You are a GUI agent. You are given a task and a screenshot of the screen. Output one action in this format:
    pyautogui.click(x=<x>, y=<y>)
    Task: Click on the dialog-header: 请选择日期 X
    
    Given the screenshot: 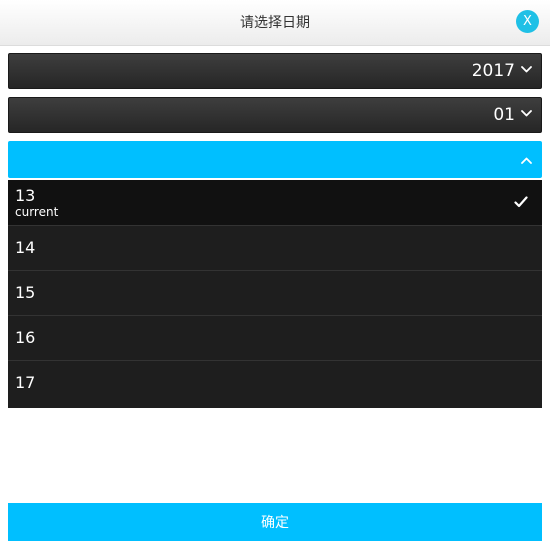 What is the action you would take?
    pyautogui.click(x=275, y=23)
    